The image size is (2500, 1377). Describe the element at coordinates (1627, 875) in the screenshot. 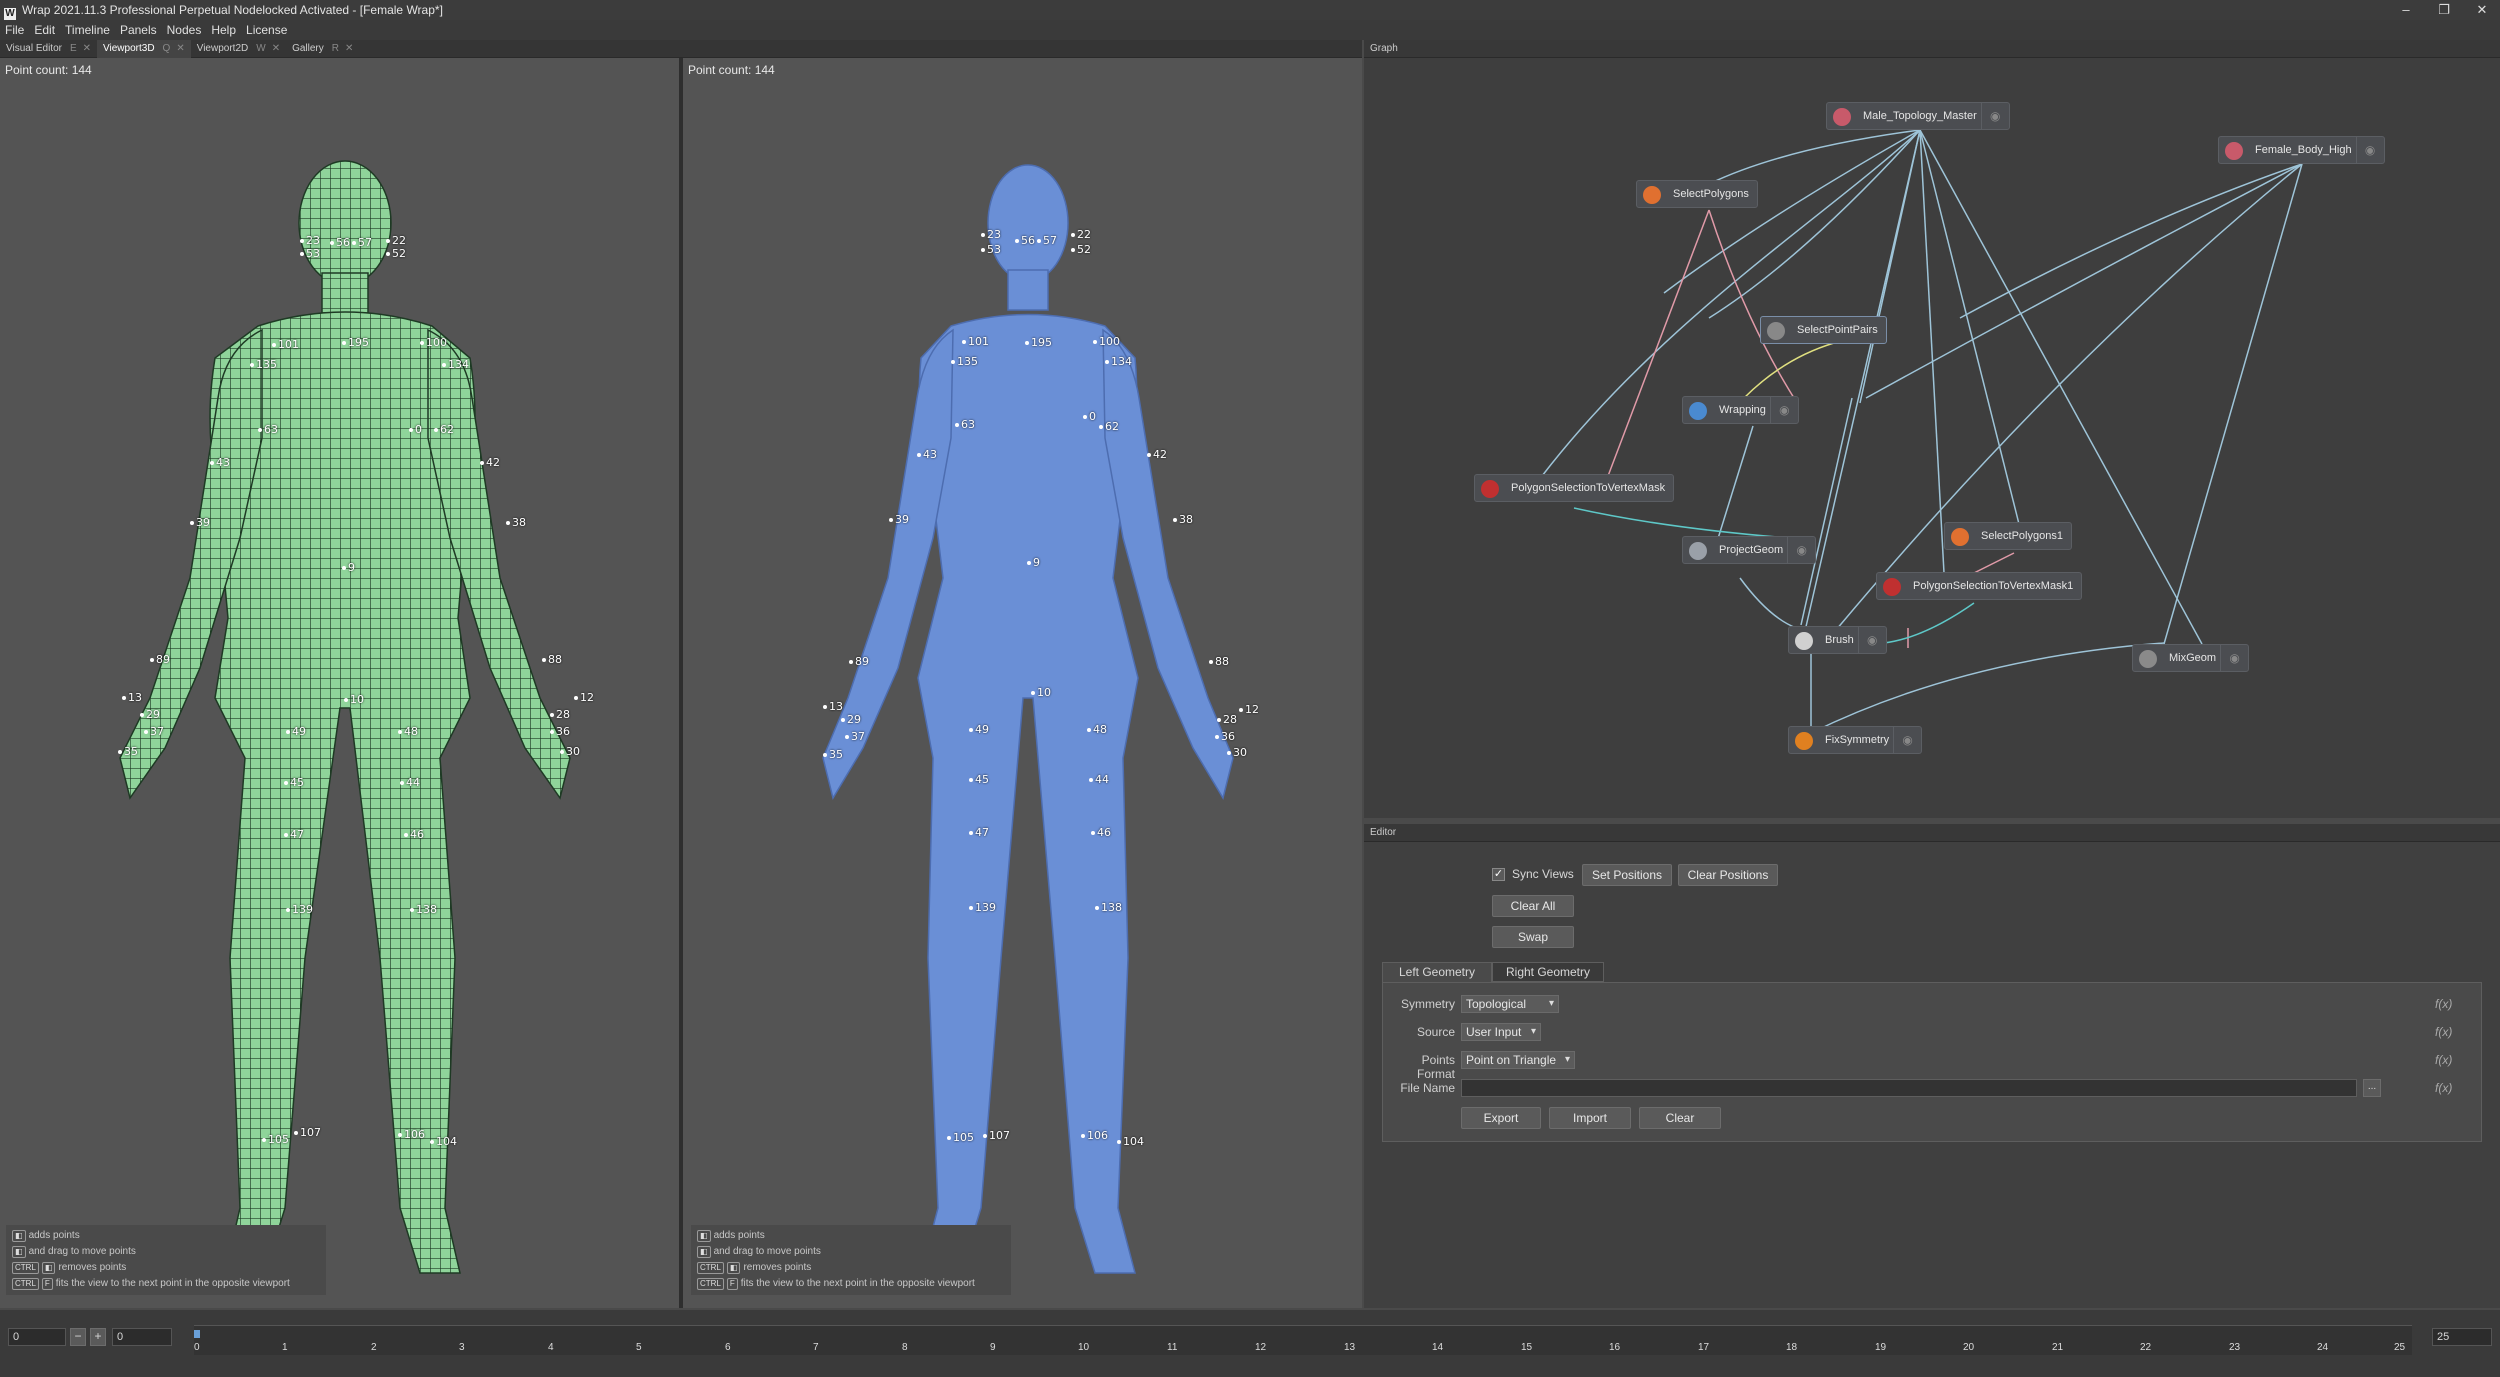

I see `set-positions-button: Set Positions` at that location.